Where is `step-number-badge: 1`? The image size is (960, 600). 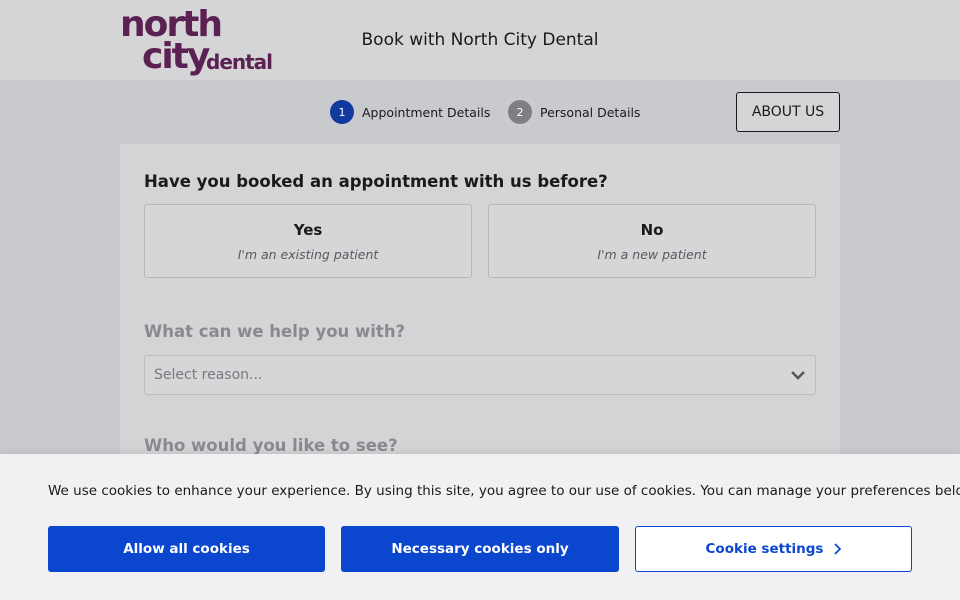 step-number-badge: 1 is located at coordinates (342, 112).